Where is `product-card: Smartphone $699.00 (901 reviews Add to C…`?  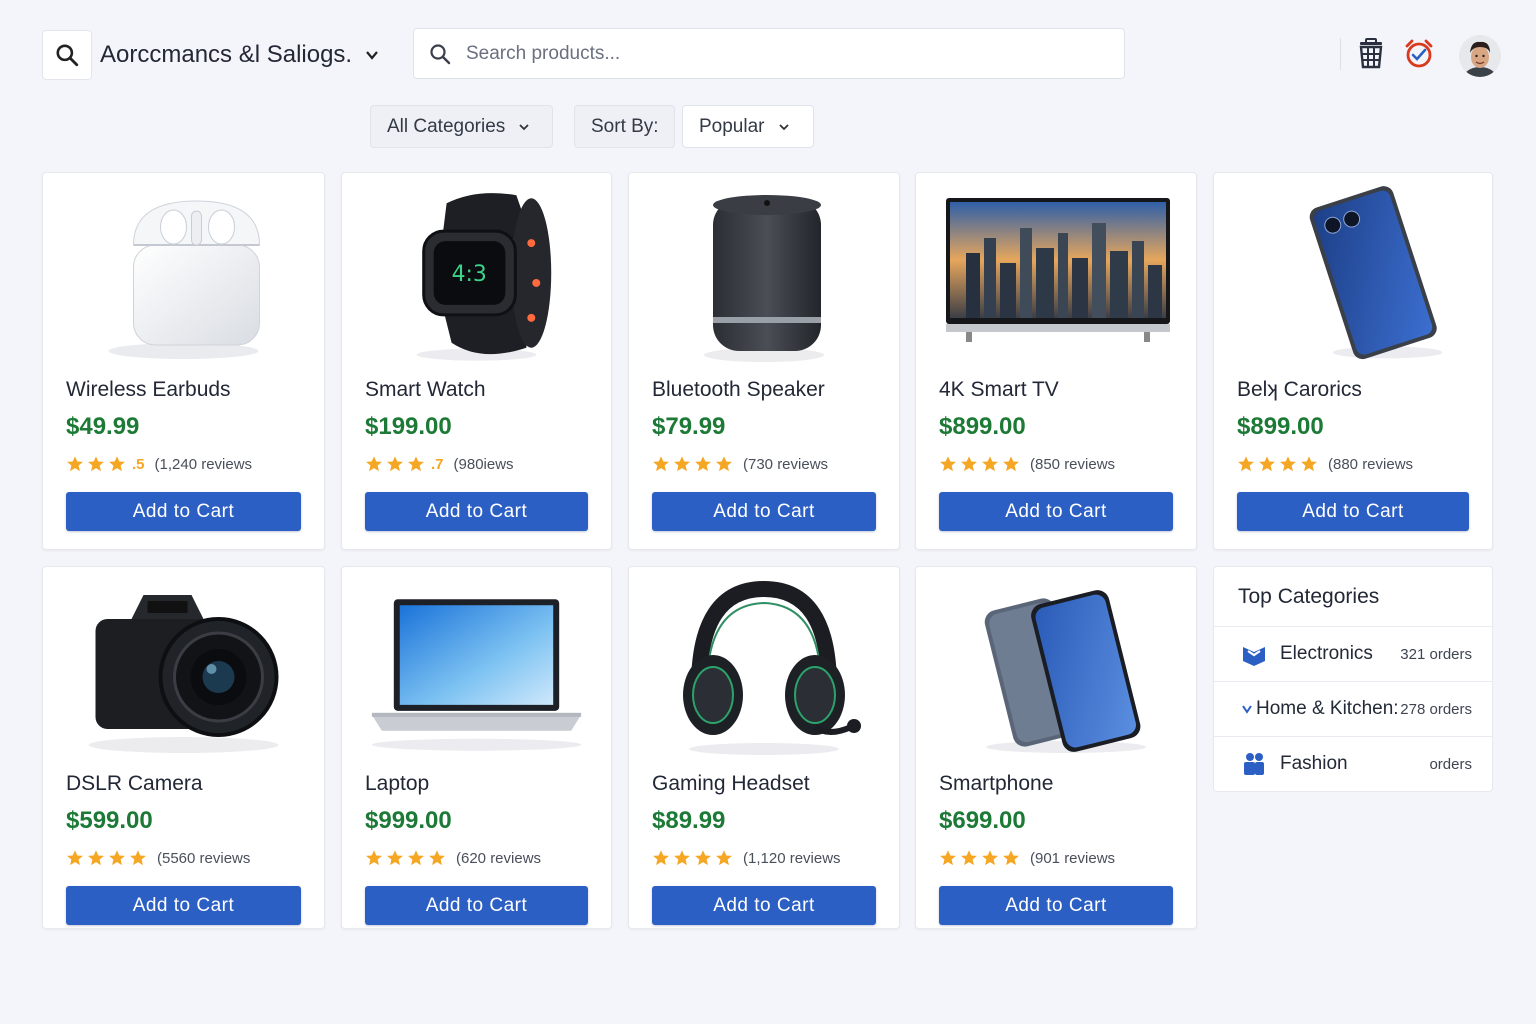 product-card: Smartphone $699.00 (901 reviews Add to C… is located at coordinates (1056, 747).